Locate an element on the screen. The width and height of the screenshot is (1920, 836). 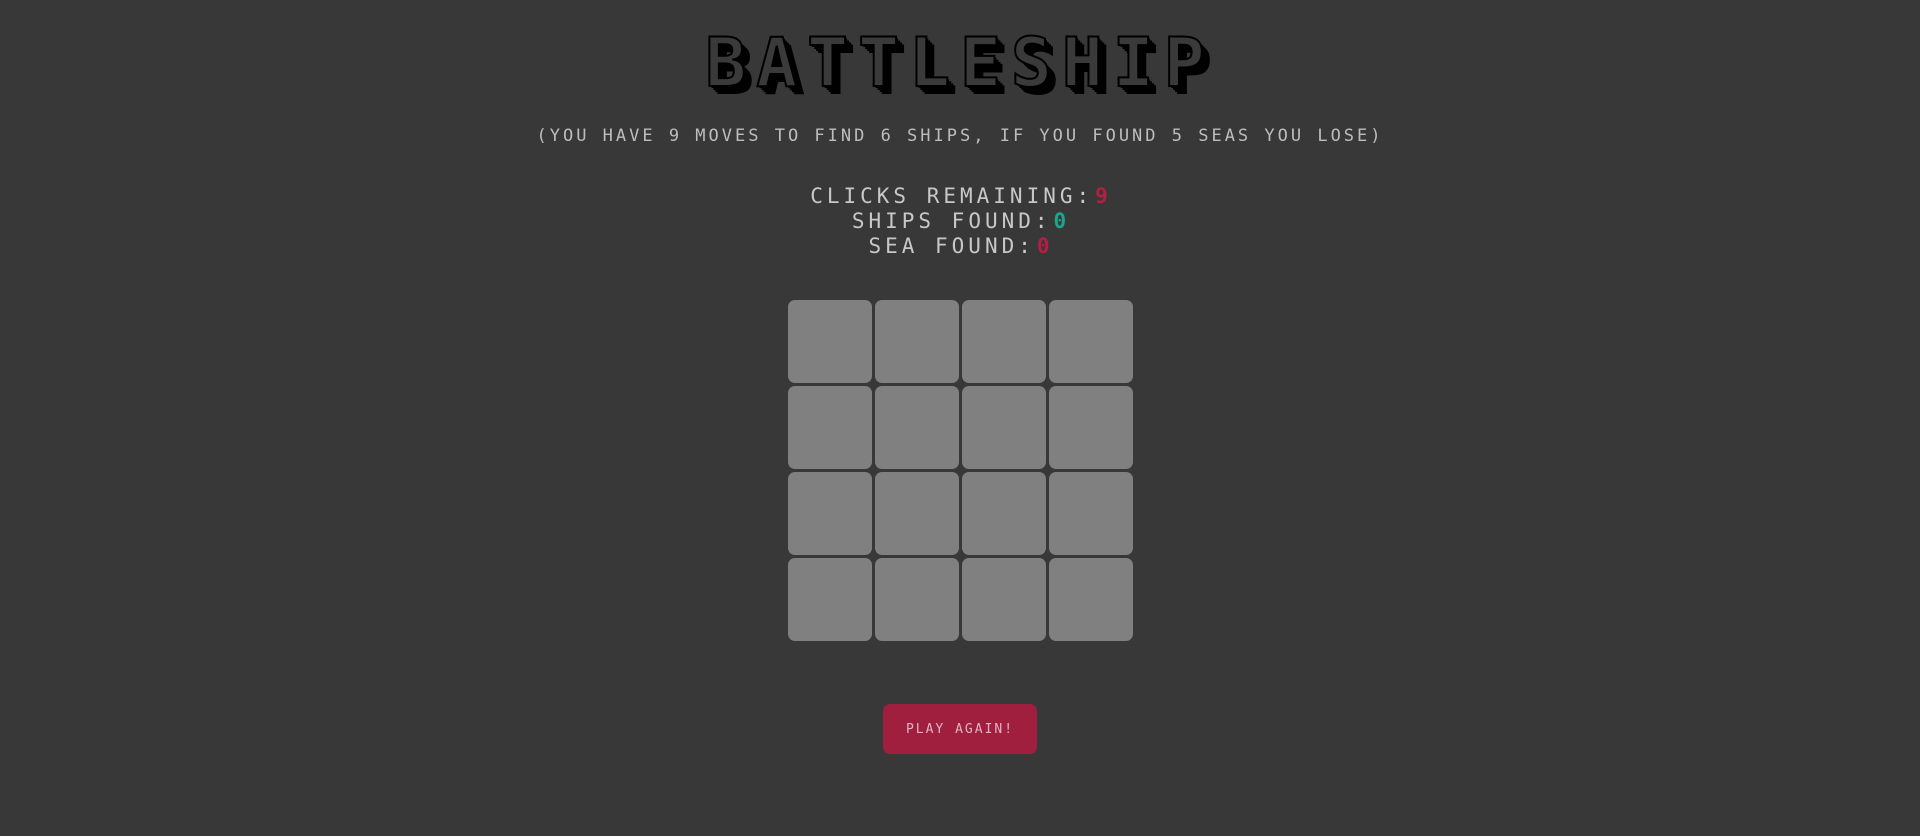
ships-found-row: SHIPS FOUND:0 is located at coordinates (960, 221).